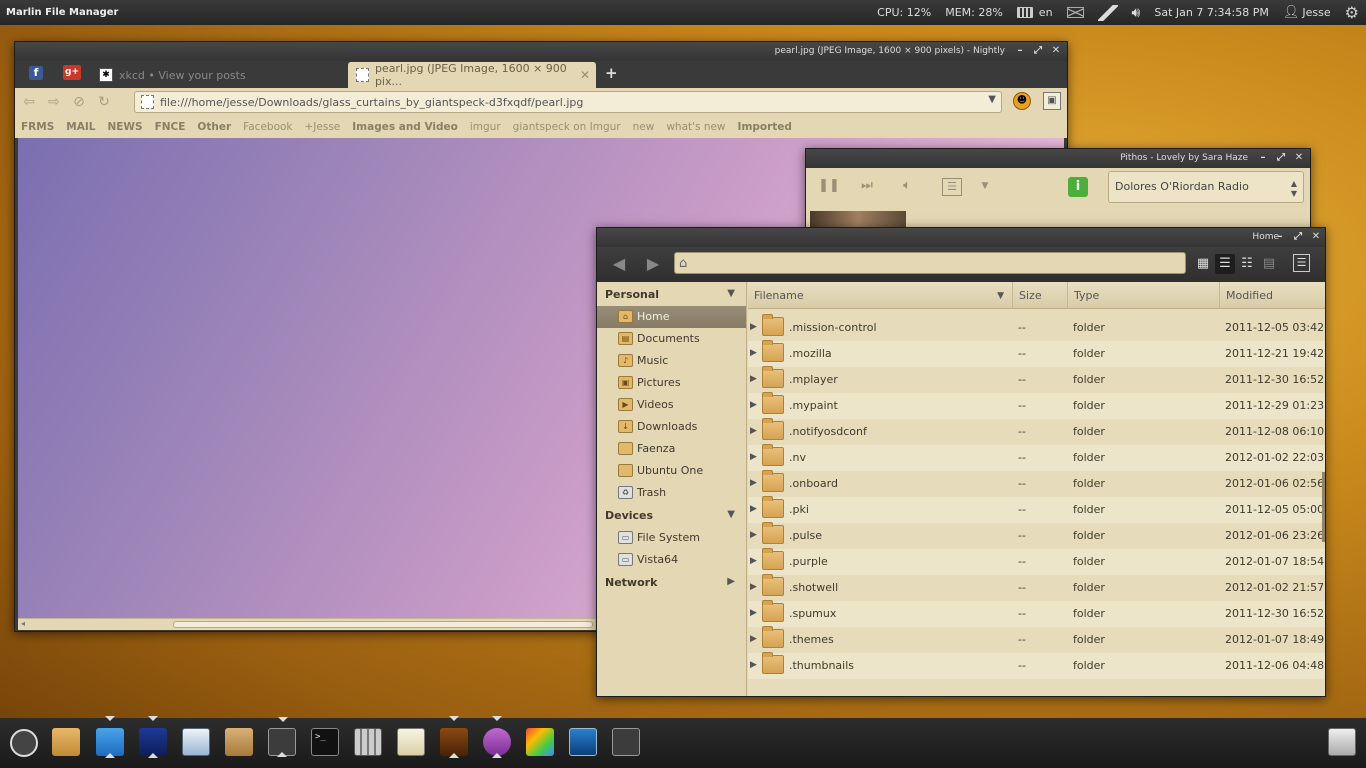 This screenshot has width=1366, height=768. Describe the element at coordinates (880, 295) in the screenshot. I see `column-filename: Filename ▼` at that location.